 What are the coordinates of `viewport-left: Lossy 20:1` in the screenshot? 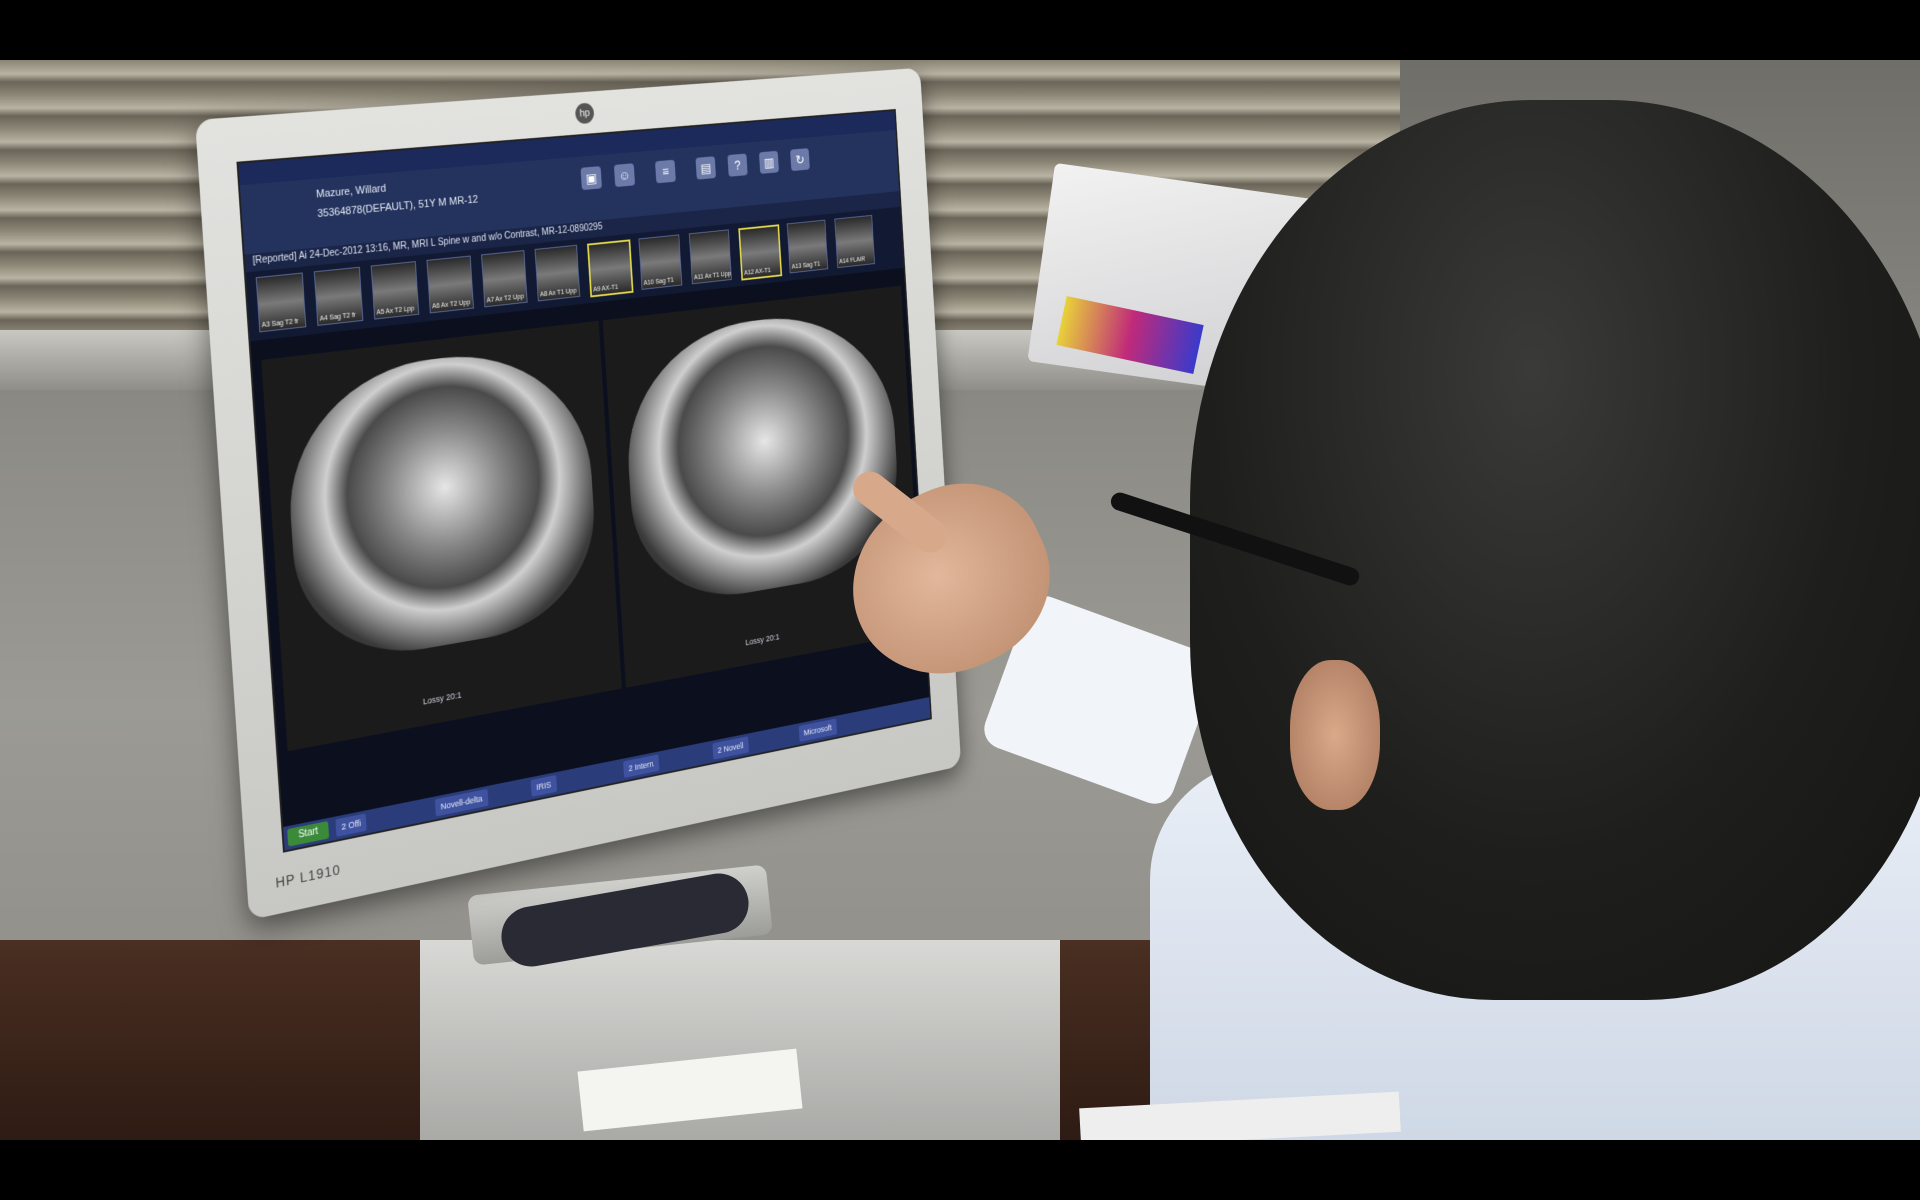 It's located at (441, 536).